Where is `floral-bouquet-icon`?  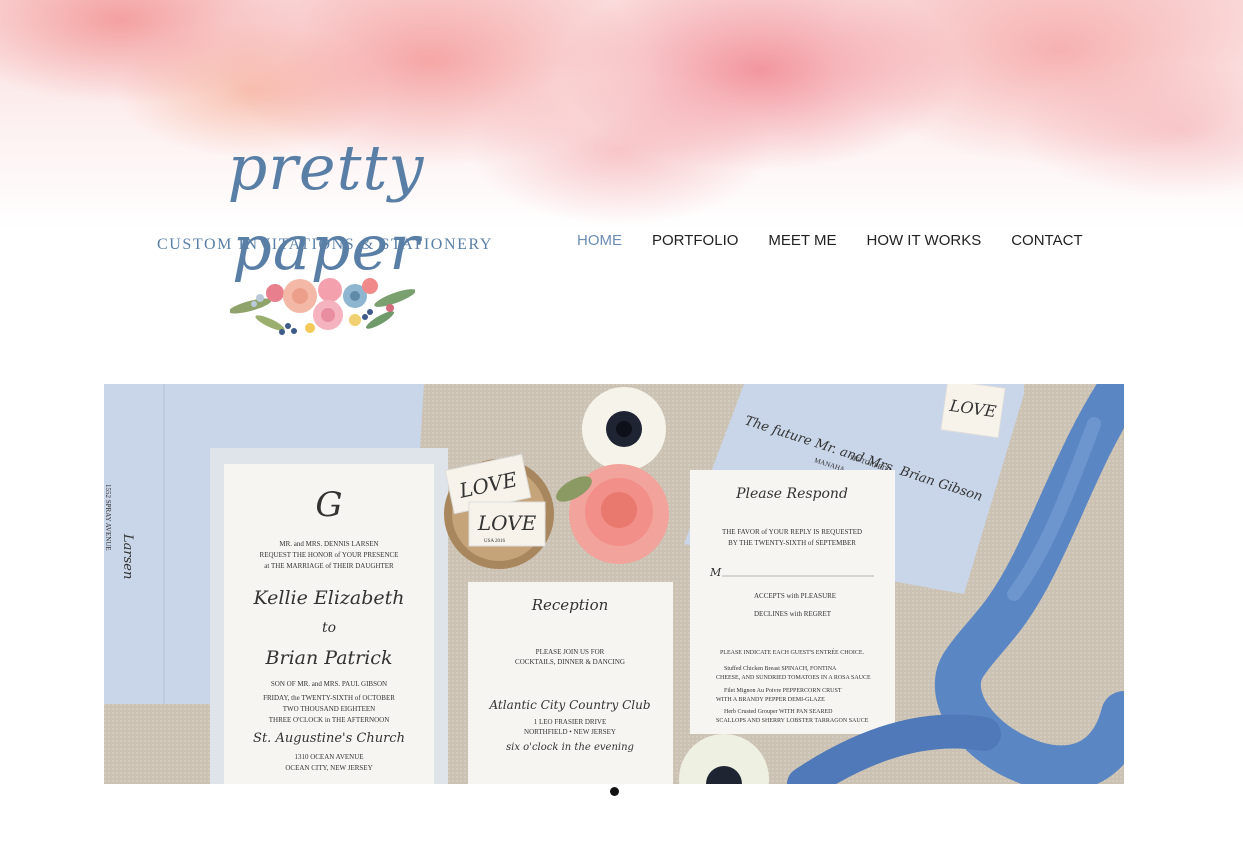
floral-bouquet-icon is located at coordinates (322, 306).